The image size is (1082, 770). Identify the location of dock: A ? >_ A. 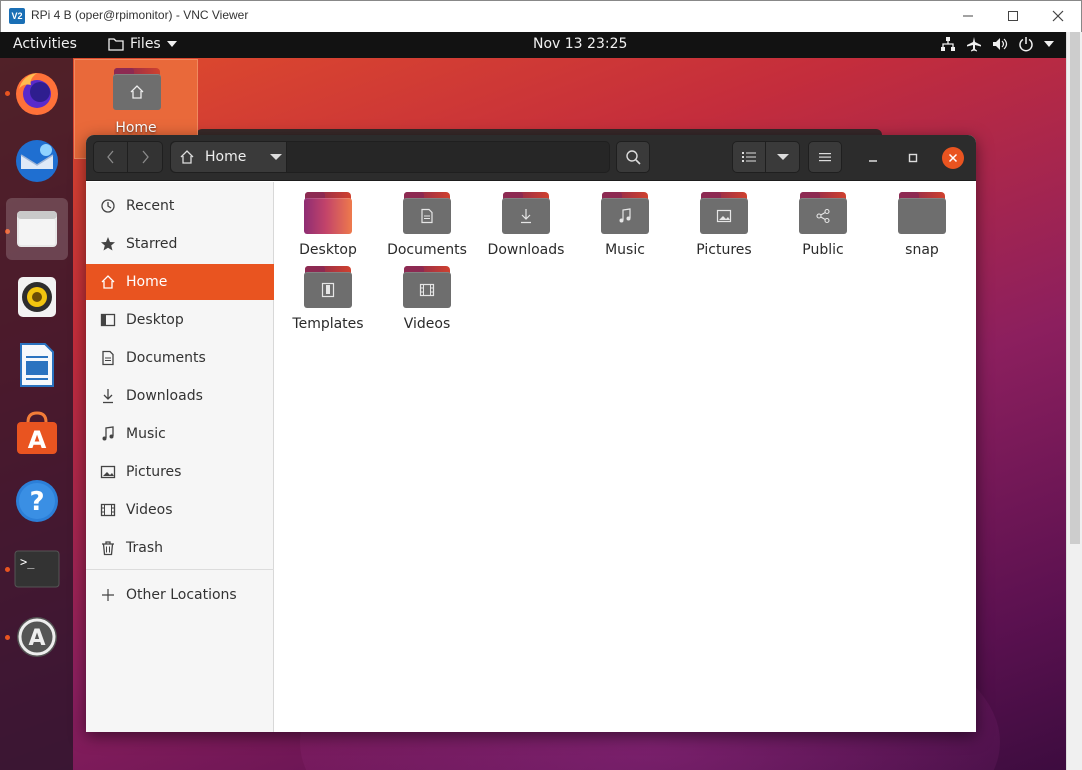
(36, 414).